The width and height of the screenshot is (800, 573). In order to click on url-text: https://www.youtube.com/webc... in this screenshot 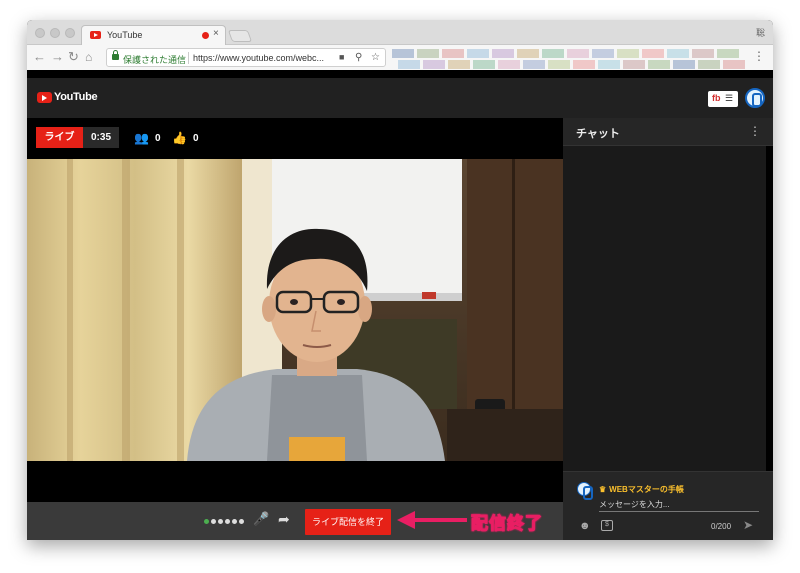, I will do `click(263, 58)`.